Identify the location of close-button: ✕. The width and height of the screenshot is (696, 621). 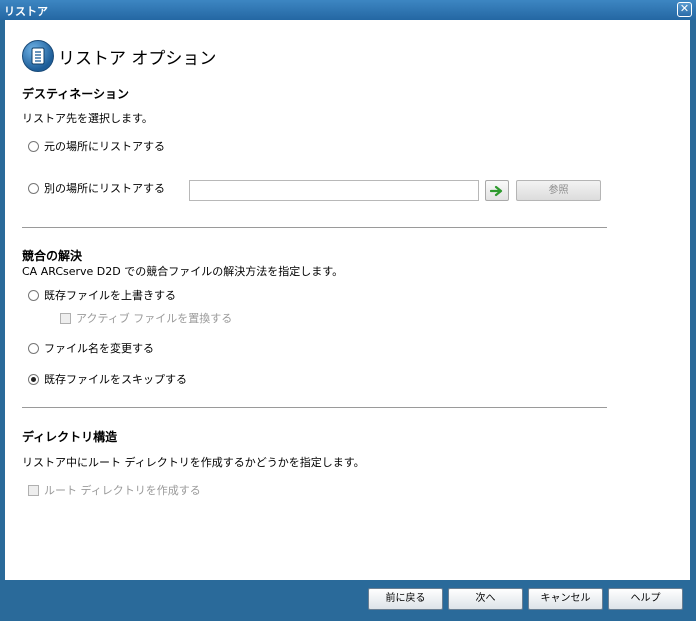
(684, 9).